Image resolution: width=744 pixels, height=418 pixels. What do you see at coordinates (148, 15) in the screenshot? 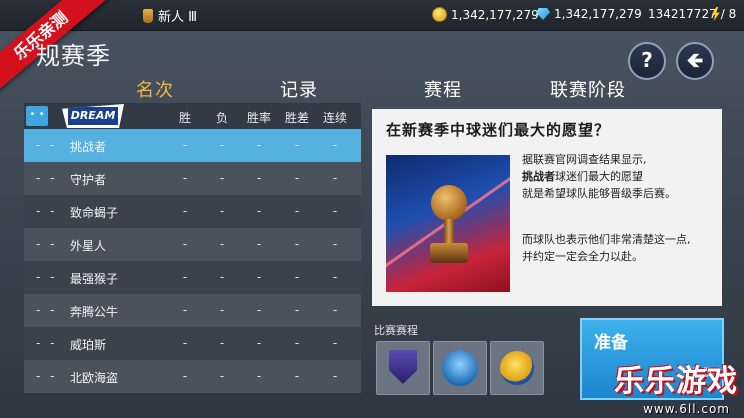
I see `trophy-icon` at bounding box center [148, 15].